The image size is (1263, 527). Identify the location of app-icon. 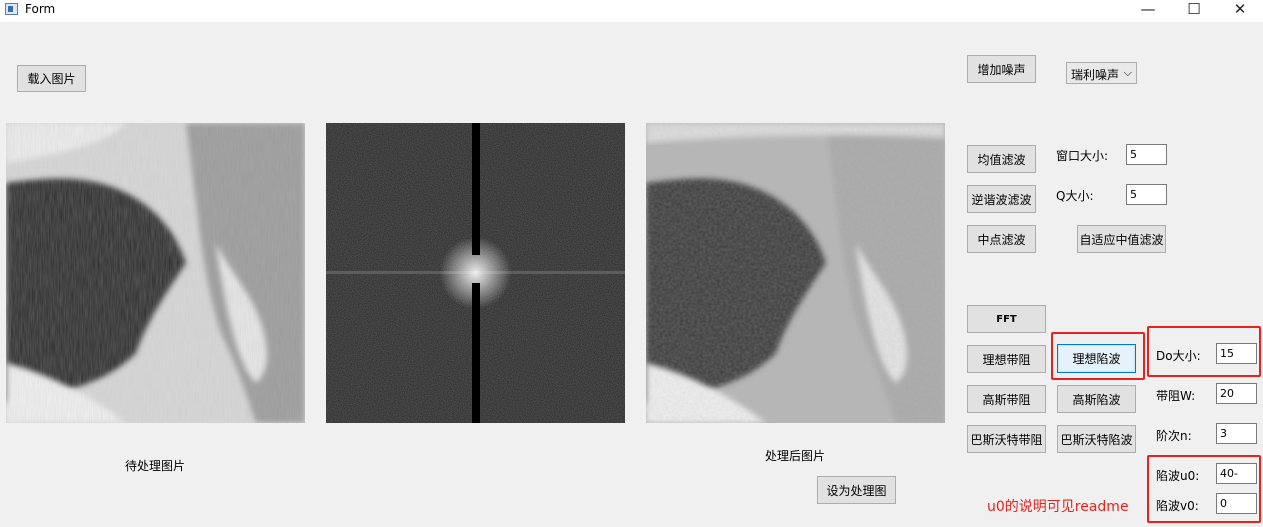
(11, 9).